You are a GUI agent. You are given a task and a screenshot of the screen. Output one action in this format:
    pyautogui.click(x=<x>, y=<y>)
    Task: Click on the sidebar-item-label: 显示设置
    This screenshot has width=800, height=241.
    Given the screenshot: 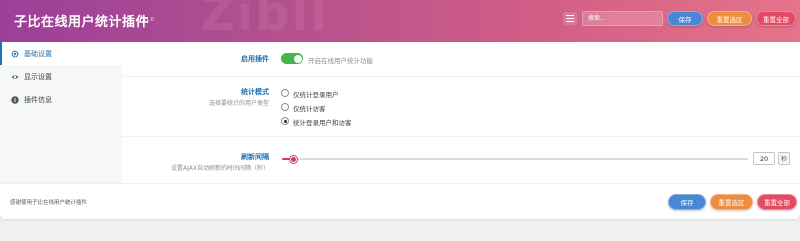 What is the action you would take?
    pyautogui.click(x=38, y=76)
    